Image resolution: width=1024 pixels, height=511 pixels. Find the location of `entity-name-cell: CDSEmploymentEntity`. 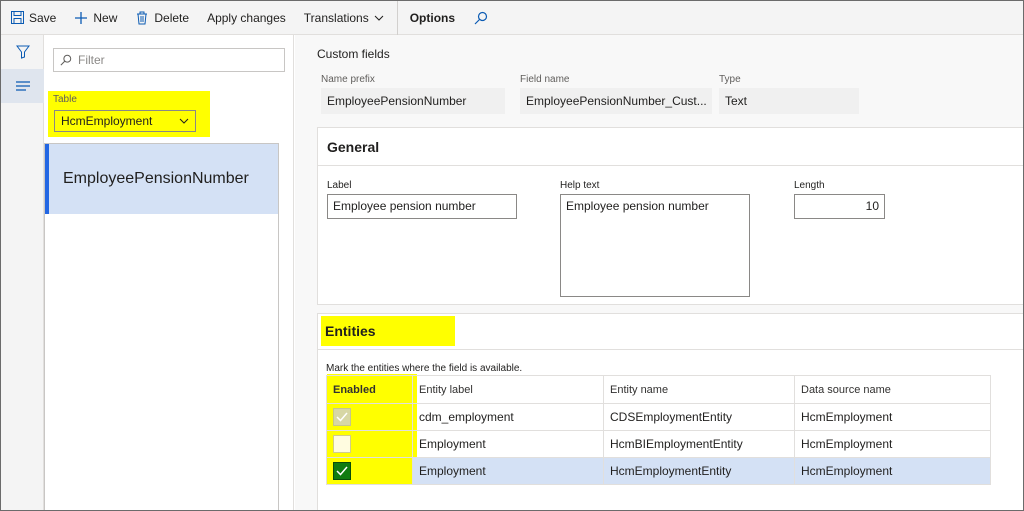

entity-name-cell: CDSEmploymentEntity is located at coordinates (699, 417).